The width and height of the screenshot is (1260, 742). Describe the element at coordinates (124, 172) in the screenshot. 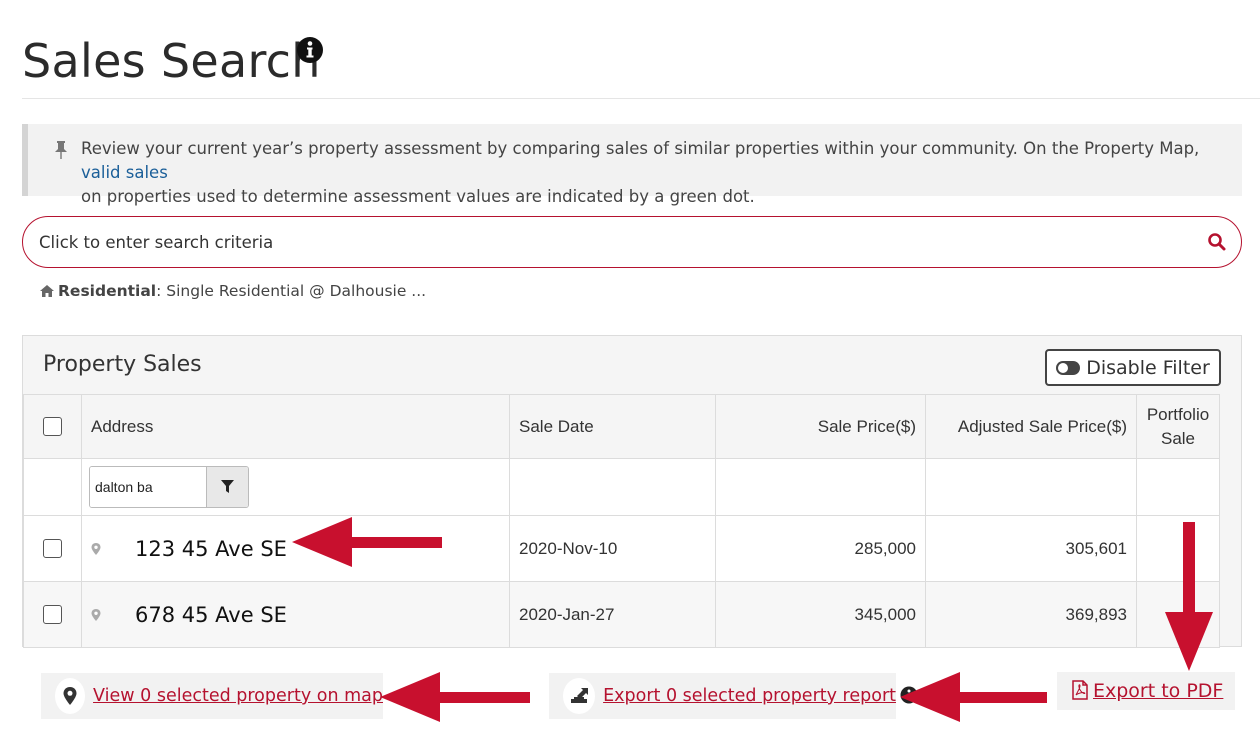

I see `valid-sales-link: valid sales` at that location.